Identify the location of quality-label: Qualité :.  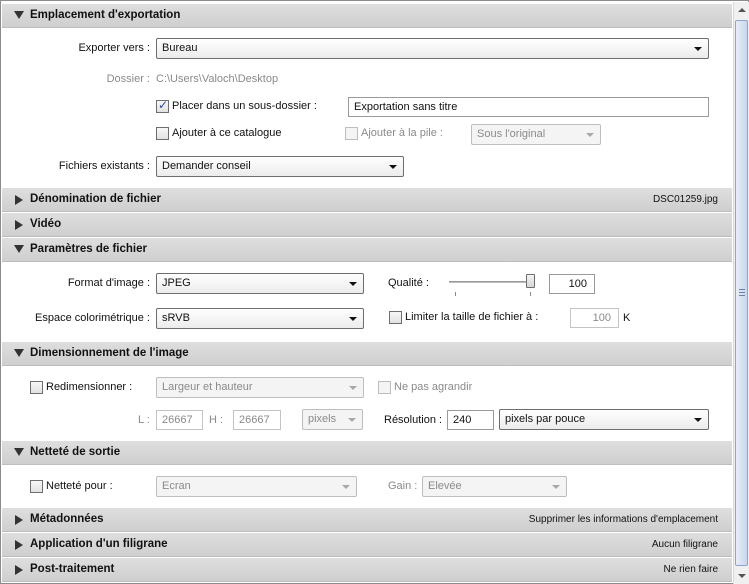
(408, 283).